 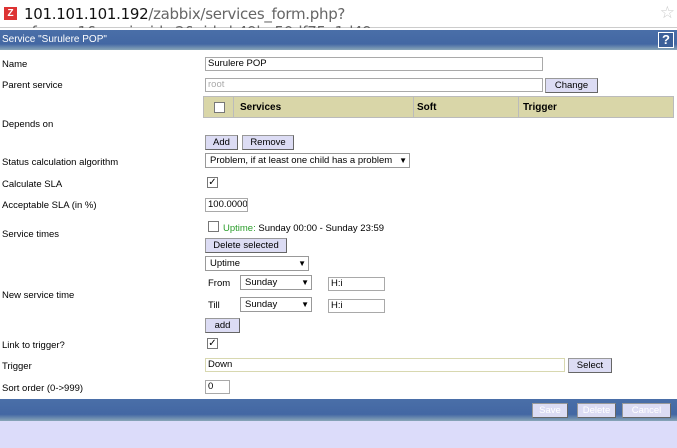 I want to click on uptime-range: Sunday 00:00 - Sunday 23:59, so click(x=320, y=228).